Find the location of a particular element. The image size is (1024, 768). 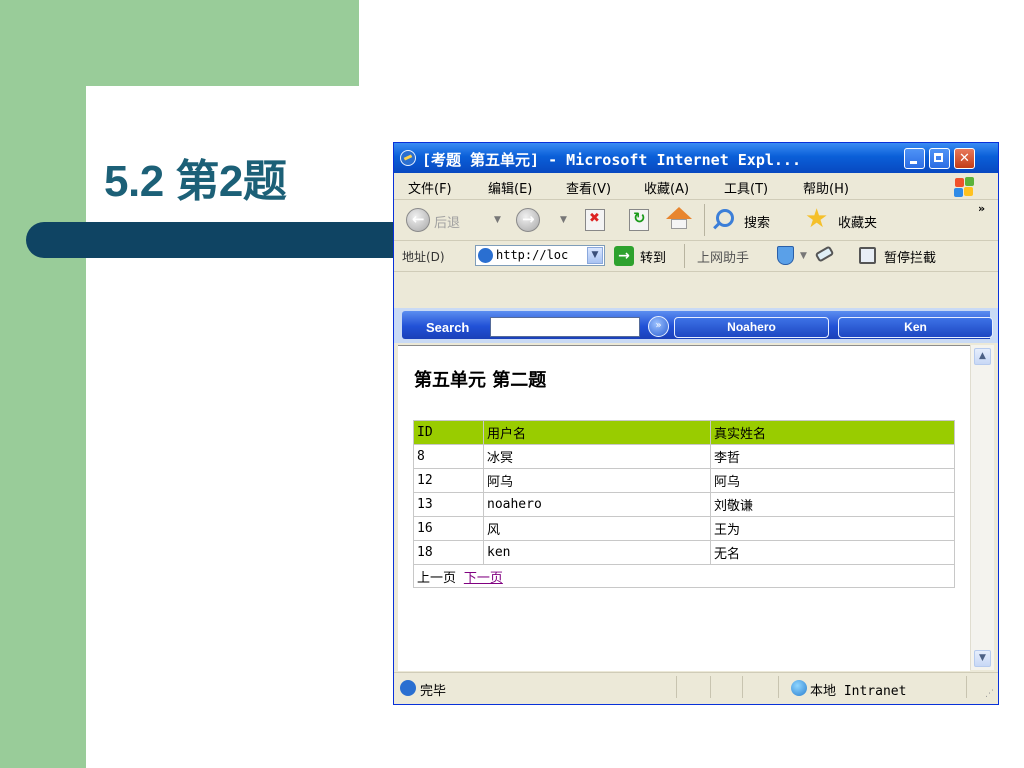

table-row: 12 阿乌 阿乌 is located at coordinates (684, 480).